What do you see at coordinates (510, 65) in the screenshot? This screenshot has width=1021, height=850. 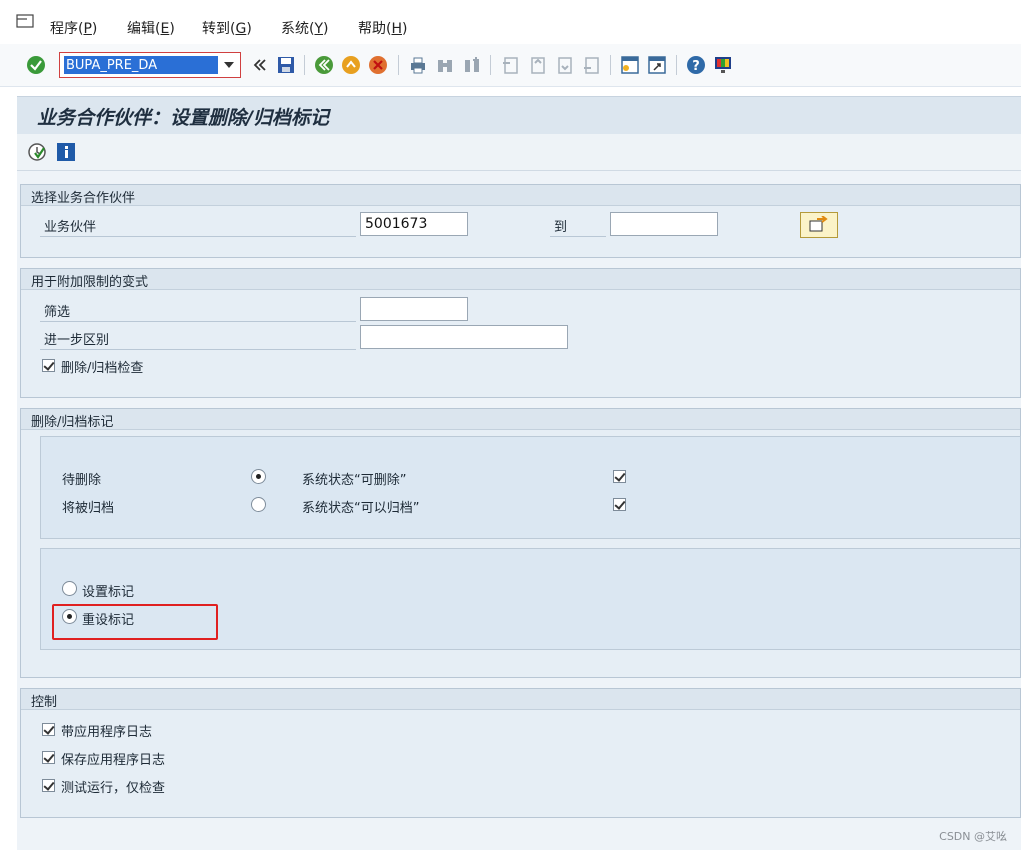 I see `first-page-icon` at bounding box center [510, 65].